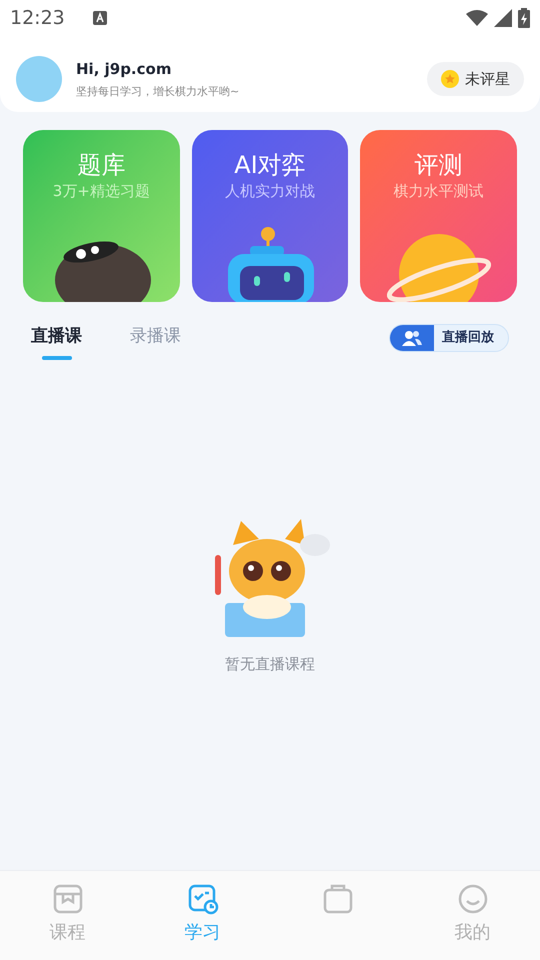 This screenshot has width=540, height=960. I want to click on checklist-clock-icon, so click(202, 899).